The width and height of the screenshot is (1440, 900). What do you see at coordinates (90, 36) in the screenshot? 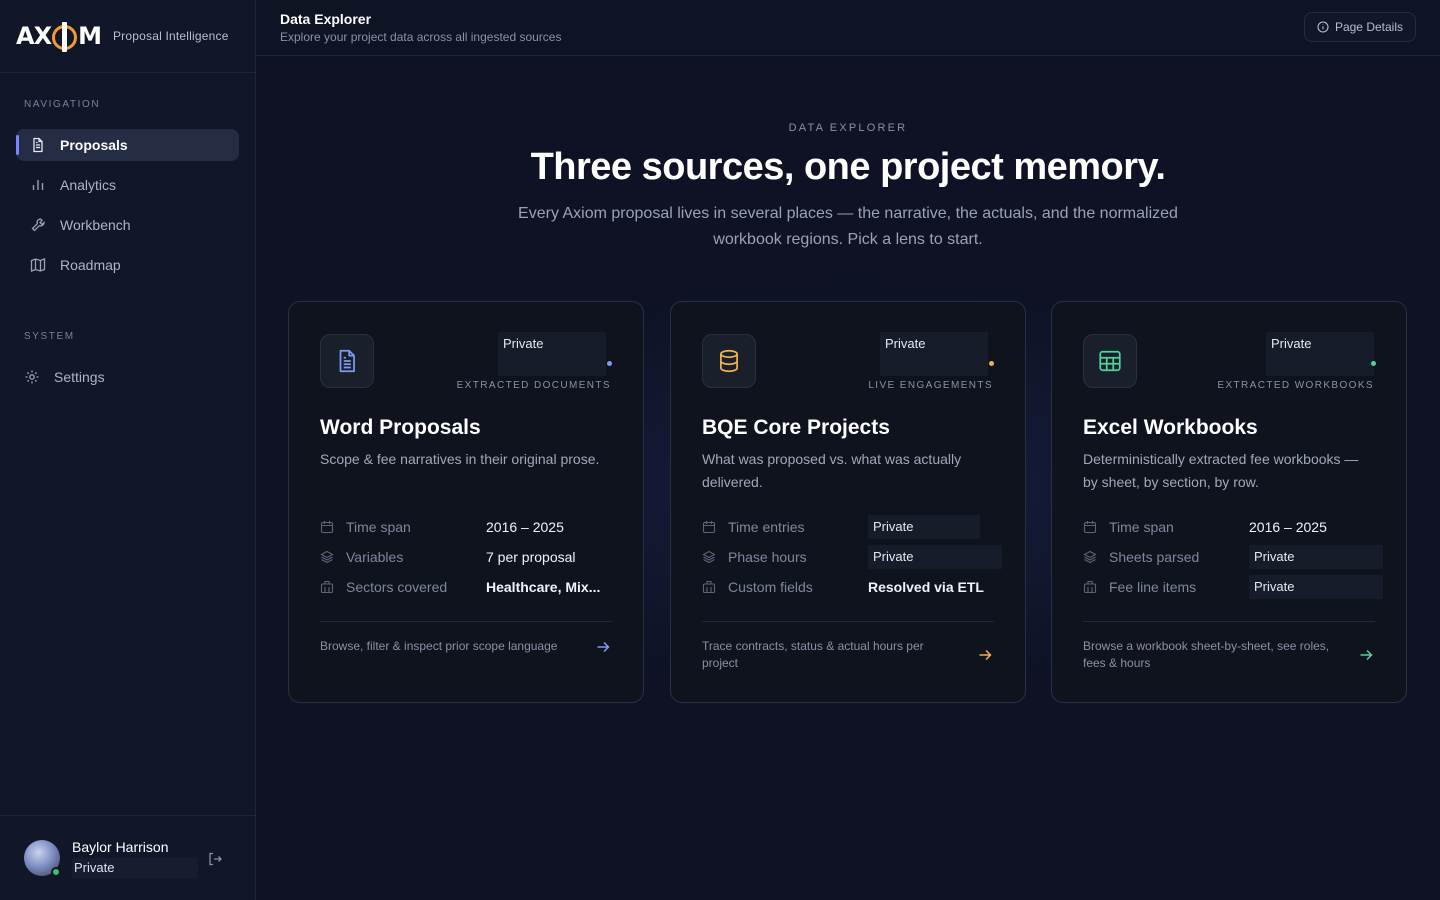
I see `logo-text-right: M` at bounding box center [90, 36].